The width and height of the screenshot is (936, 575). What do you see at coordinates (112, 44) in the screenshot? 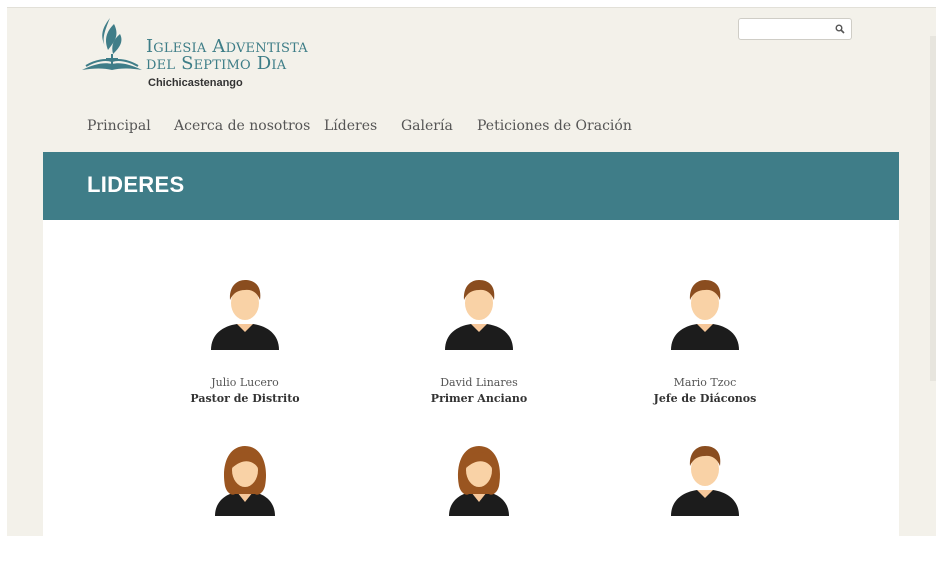
I see `adventist-flame-logo-icon` at bounding box center [112, 44].